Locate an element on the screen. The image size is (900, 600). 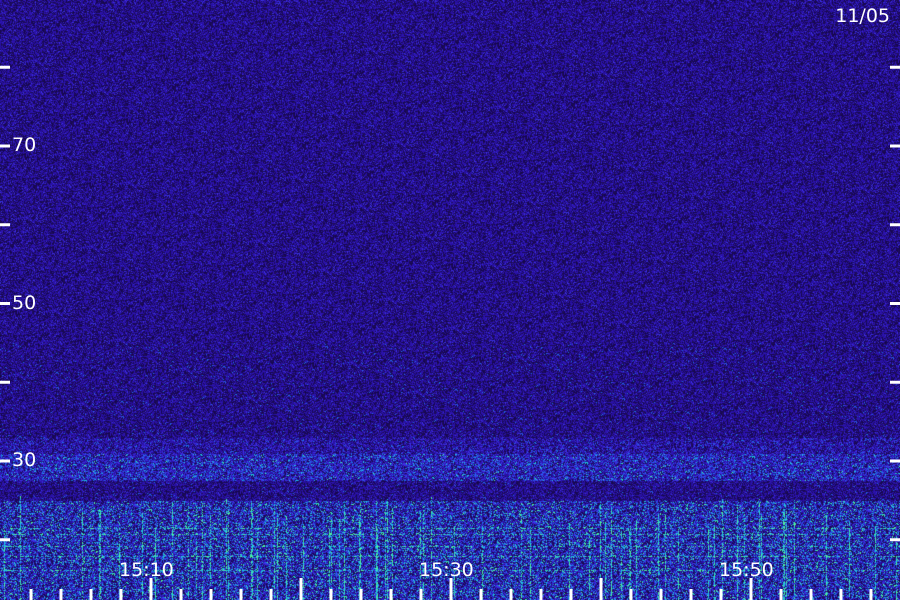
y-tick-label: 30 is located at coordinates (24, 460).